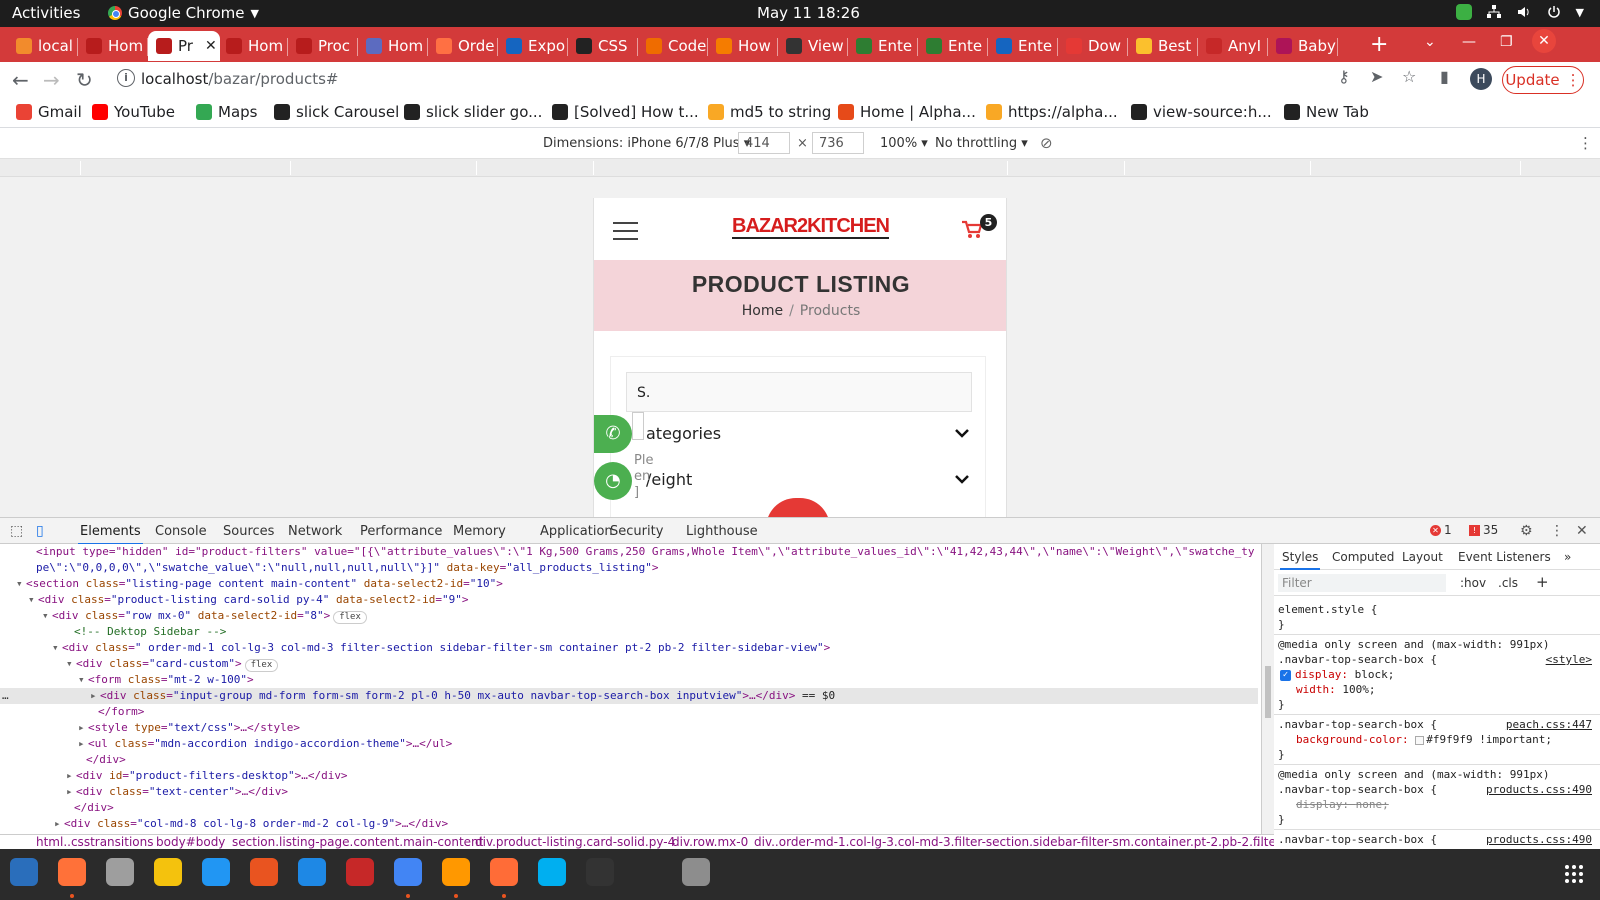 Image resolution: width=1600 pixels, height=900 pixels. Describe the element at coordinates (533, 46) in the screenshot. I see `tab-7: Expo` at that location.